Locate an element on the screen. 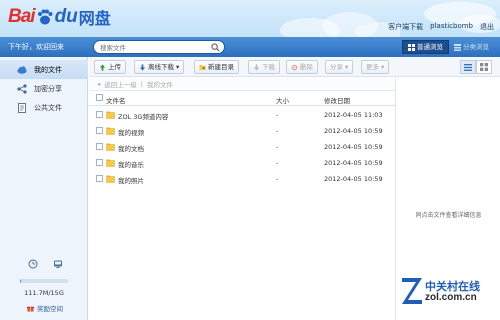 Image resolution: width=500 pixels, height=320 pixels. logo-text-product: 网盘 is located at coordinates (94, 18).